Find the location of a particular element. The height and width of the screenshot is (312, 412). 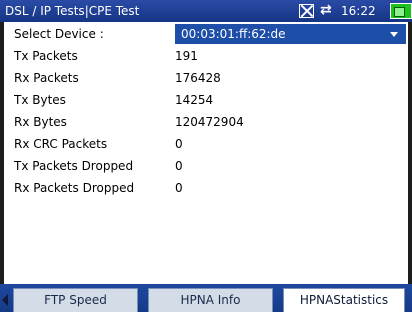

scroll-left-icon is located at coordinates (5, 300).